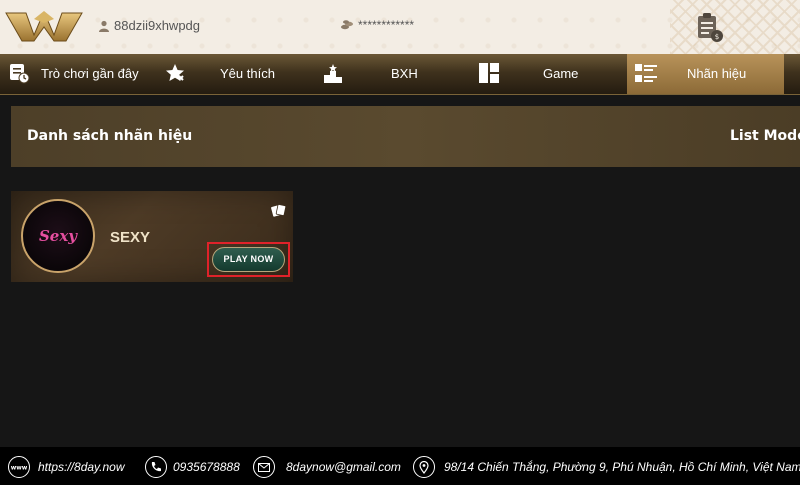  Describe the element at coordinates (206, 467) in the screenshot. I see `footer-phone-text: 0935678888` at that location.